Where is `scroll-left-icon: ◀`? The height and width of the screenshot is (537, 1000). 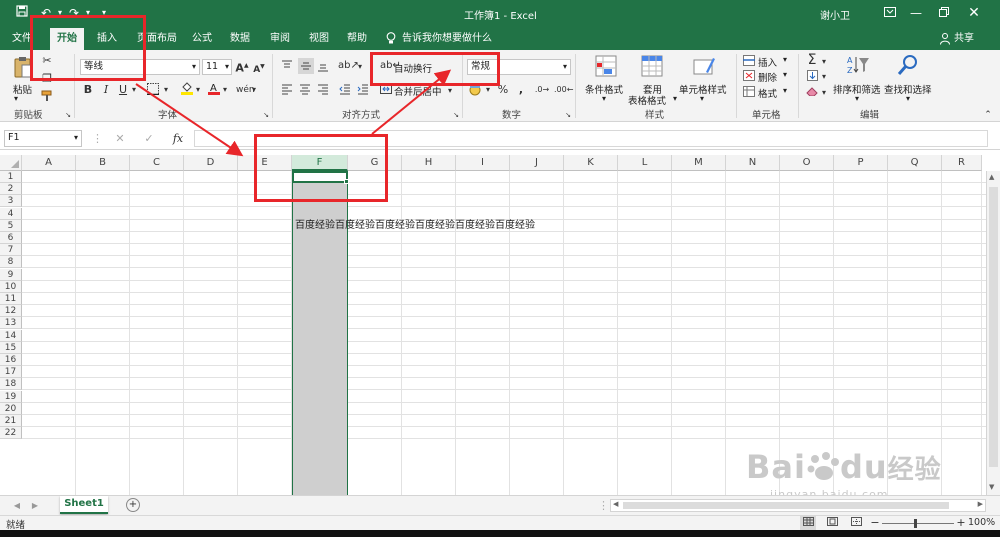
scroll-left-icon: ◀ is located at coordinates (615, 504).